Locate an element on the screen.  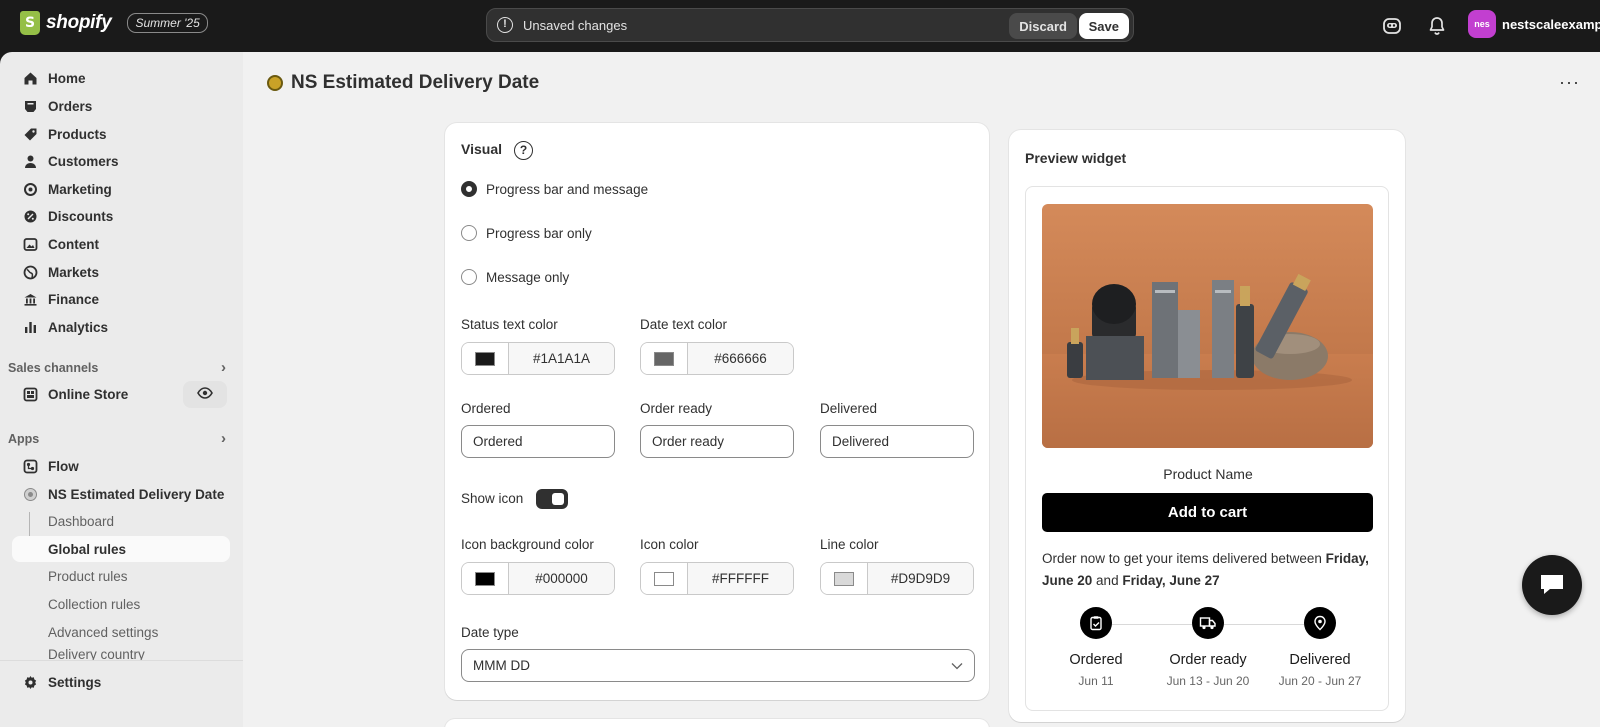
show-icon-toggle is located at coordinates (552, 499).